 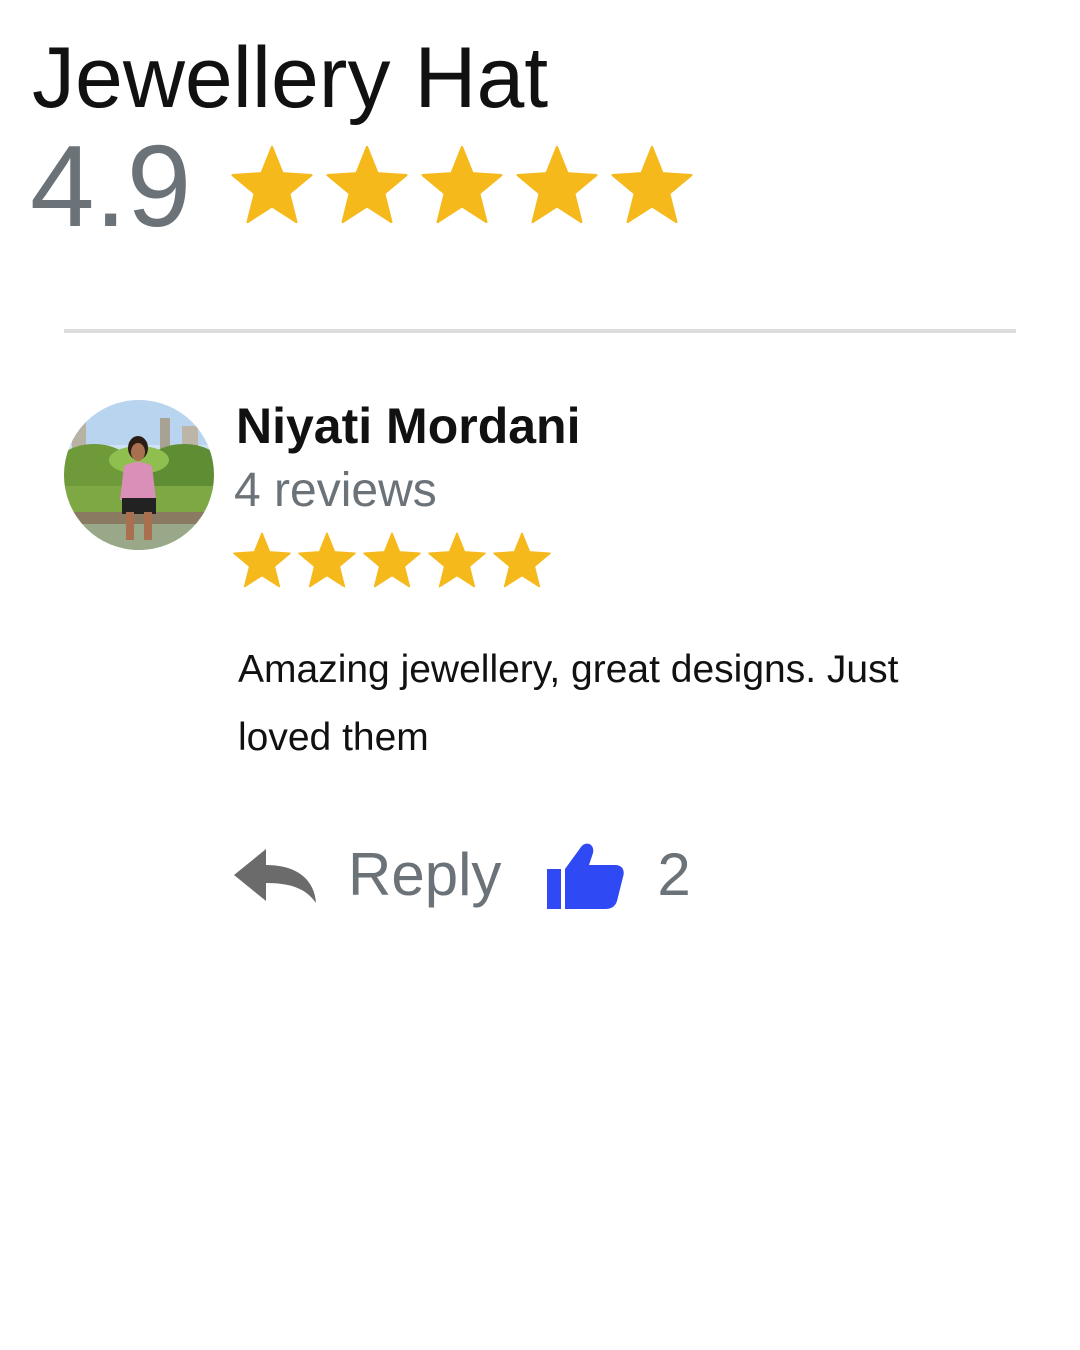 I want to click on review-stars, so click(x=392, y=561).